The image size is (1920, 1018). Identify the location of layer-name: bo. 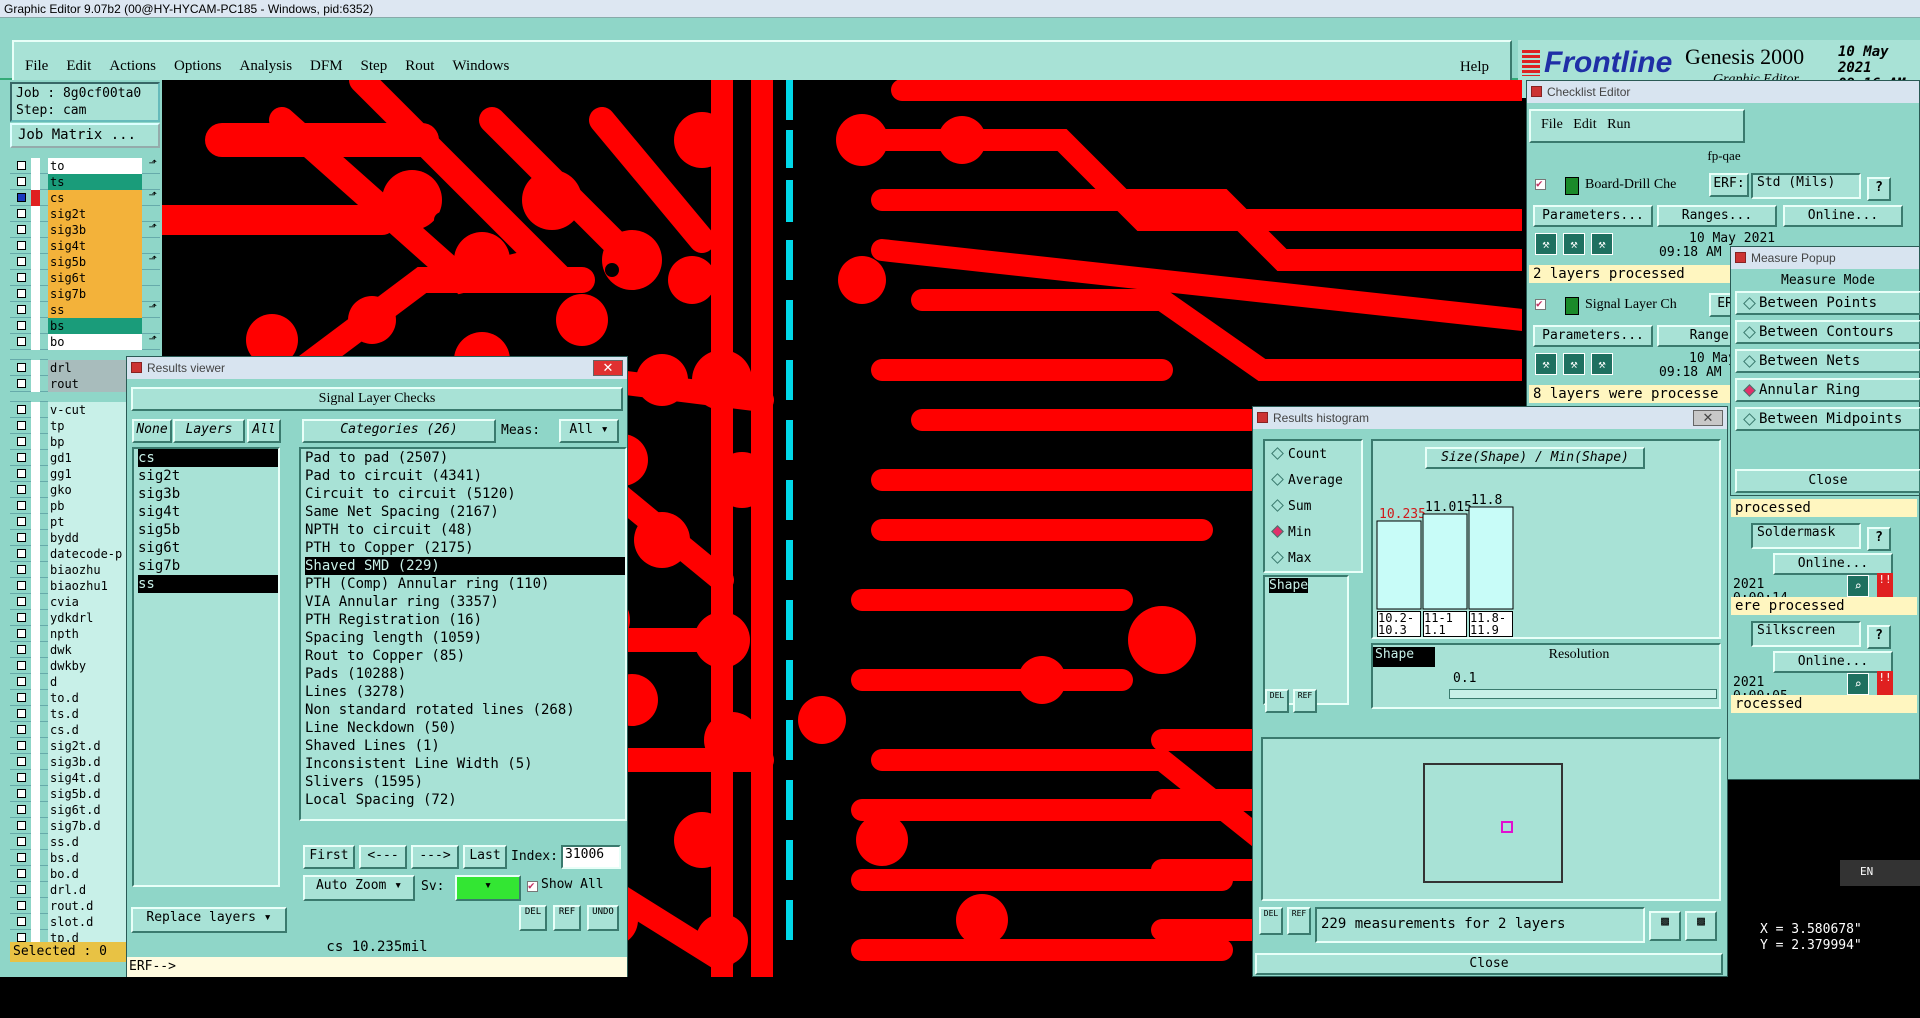
(95, 342).